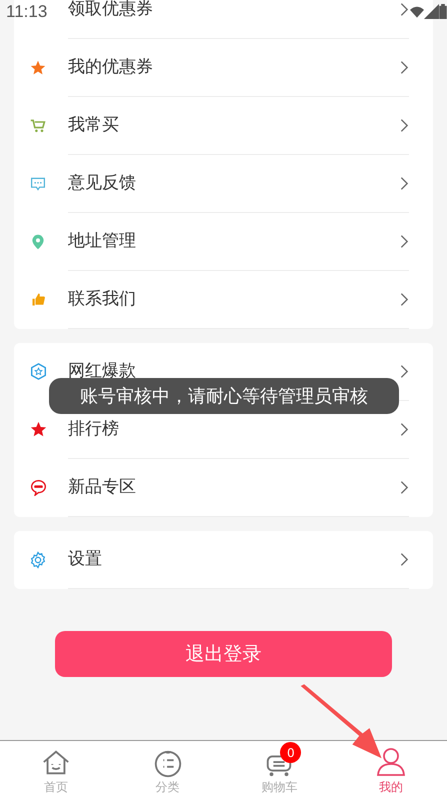 This screenshot has height=798, width=447. Describe the element at coordinates (85, 559) in the screenshot. I see `menu-item: 设置` at that location.